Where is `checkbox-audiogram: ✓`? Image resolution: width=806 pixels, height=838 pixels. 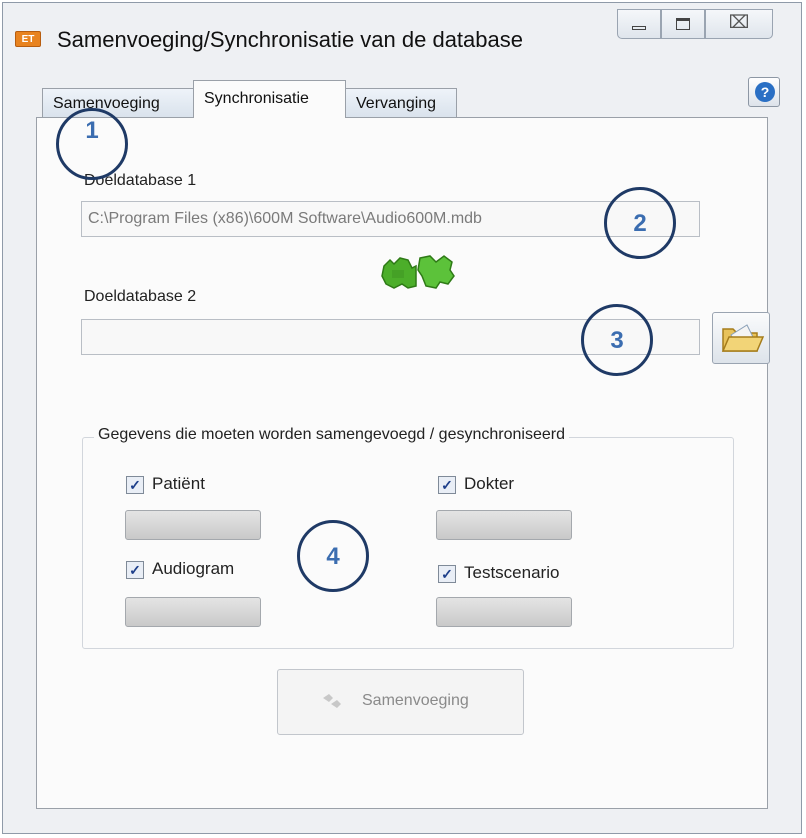 checkbox-audiogram: ✓ is located at coordinates (135, 570).